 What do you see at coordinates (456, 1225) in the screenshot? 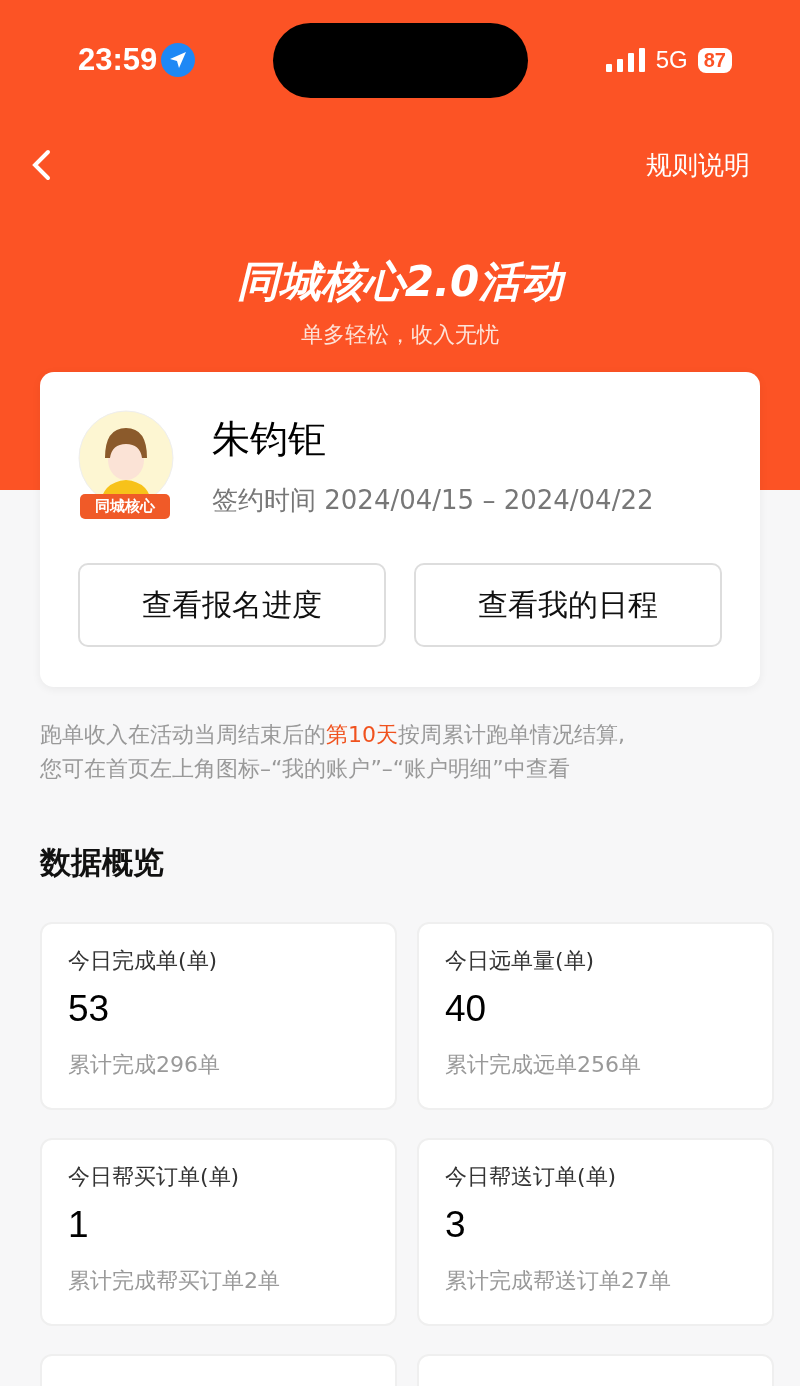
I see `stat-value: 3` at bounding box center [456, 1225].